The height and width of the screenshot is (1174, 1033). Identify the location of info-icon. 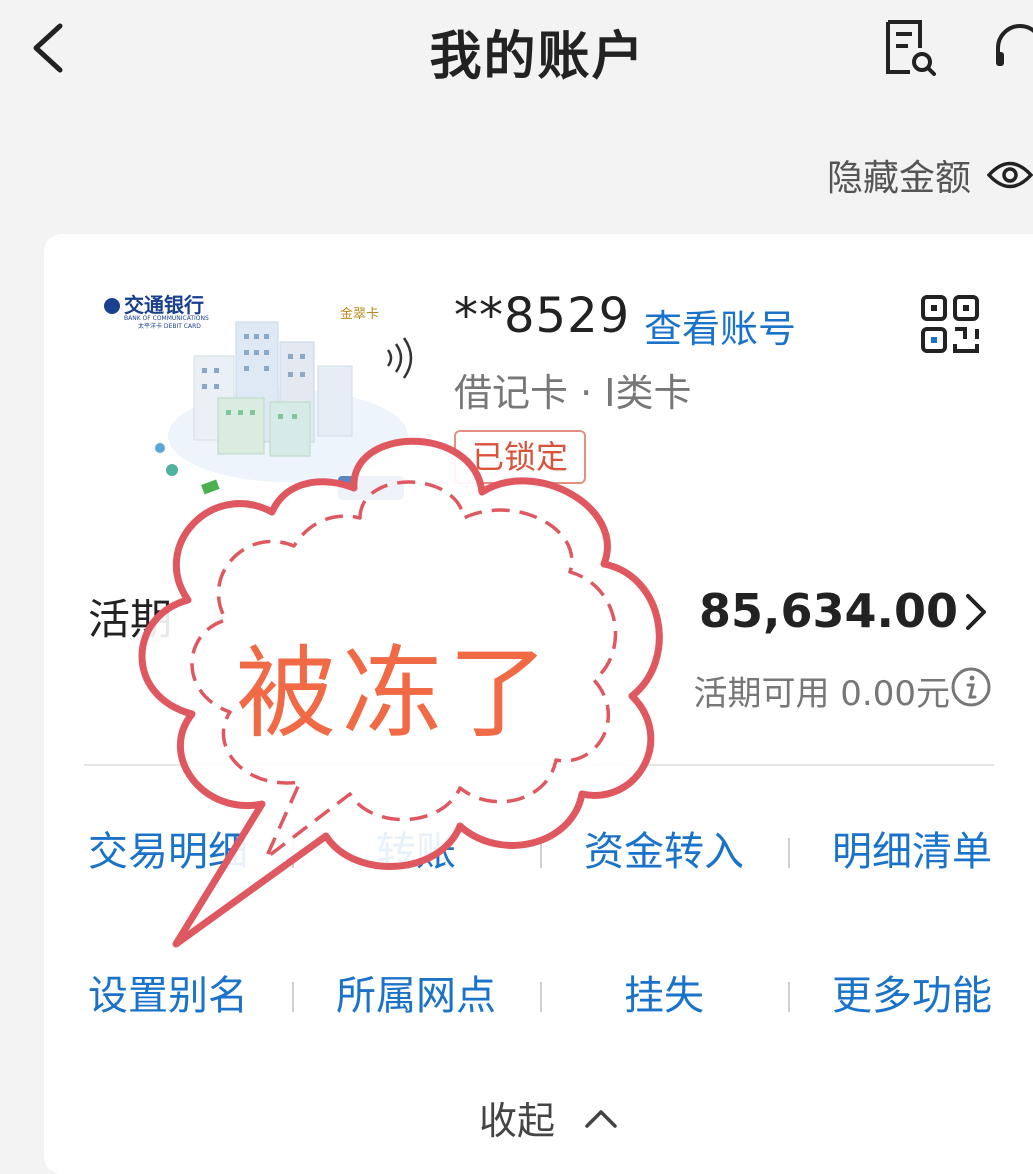
(971, 687).